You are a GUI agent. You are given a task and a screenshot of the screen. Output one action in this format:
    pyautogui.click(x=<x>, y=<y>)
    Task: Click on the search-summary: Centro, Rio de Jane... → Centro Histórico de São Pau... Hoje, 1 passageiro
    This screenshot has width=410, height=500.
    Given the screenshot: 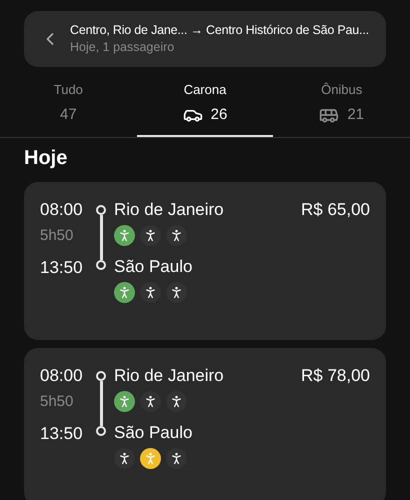 What is the action you would take?
    pyautogui.click(x=205, y=39)
    